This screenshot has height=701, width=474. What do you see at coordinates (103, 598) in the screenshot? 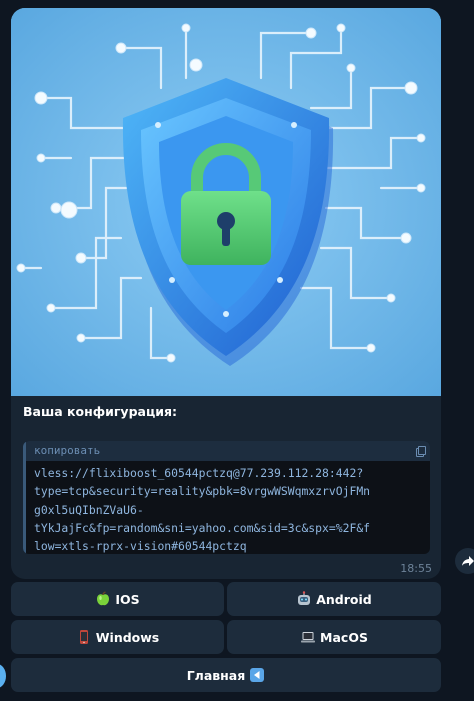
I see `green-apple-icon` at bounding box center [103, 598].